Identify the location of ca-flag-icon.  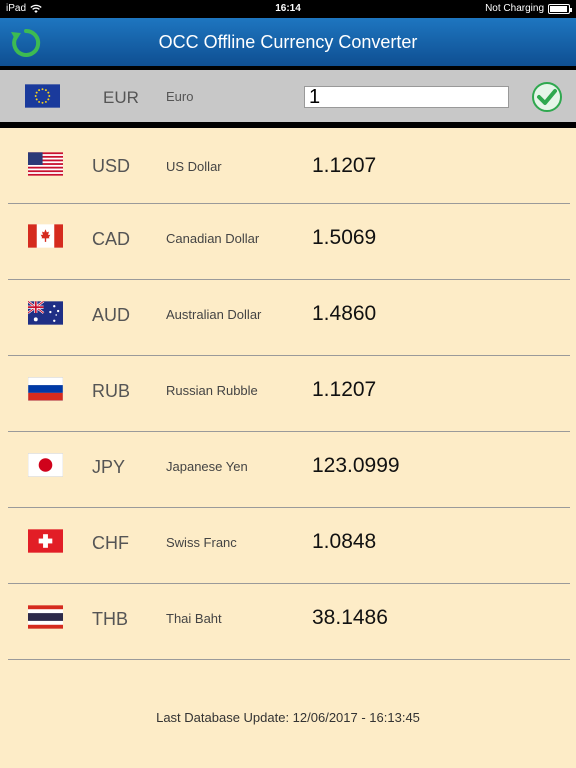
(45, 236).